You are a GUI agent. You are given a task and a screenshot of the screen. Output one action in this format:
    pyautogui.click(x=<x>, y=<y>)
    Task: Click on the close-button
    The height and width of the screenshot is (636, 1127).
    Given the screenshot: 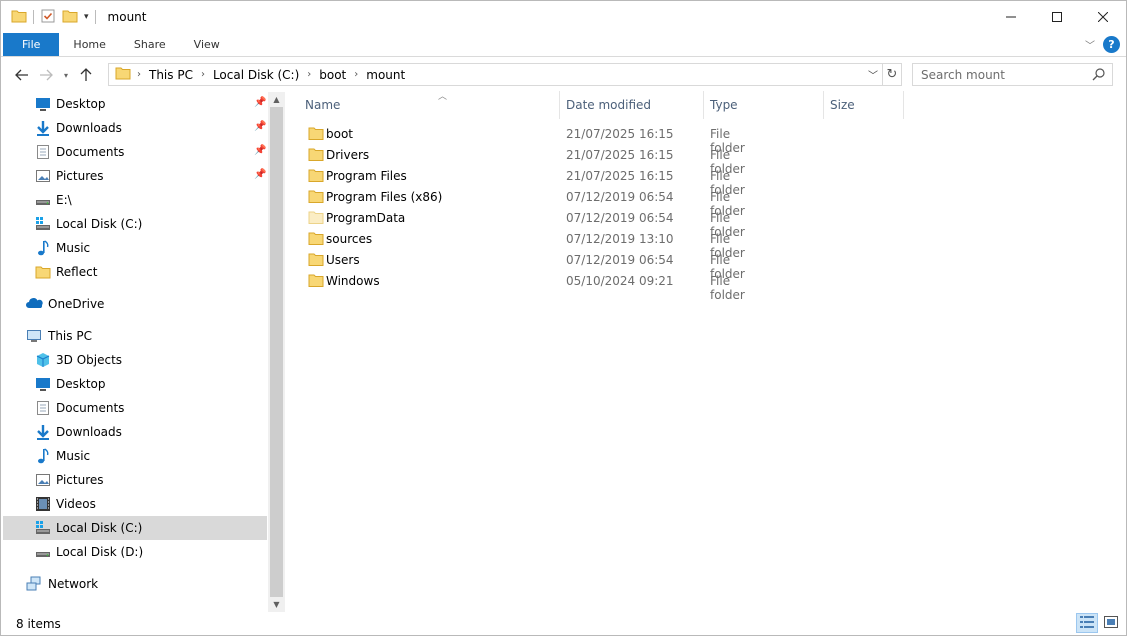 What is the action you would take?
    pyautogui.click(x=1103, y=17)
    